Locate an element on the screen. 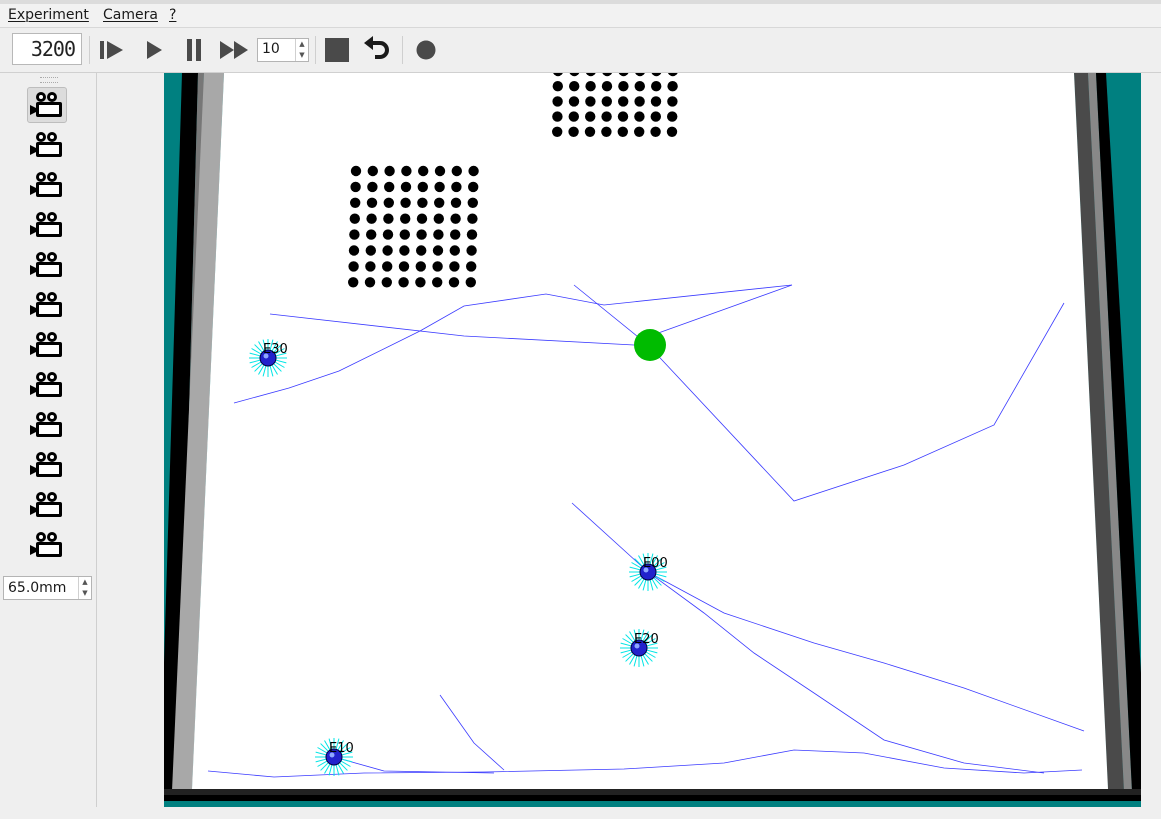 The image size is (1161, 819). reset-button is located at coordinates (377, 50).